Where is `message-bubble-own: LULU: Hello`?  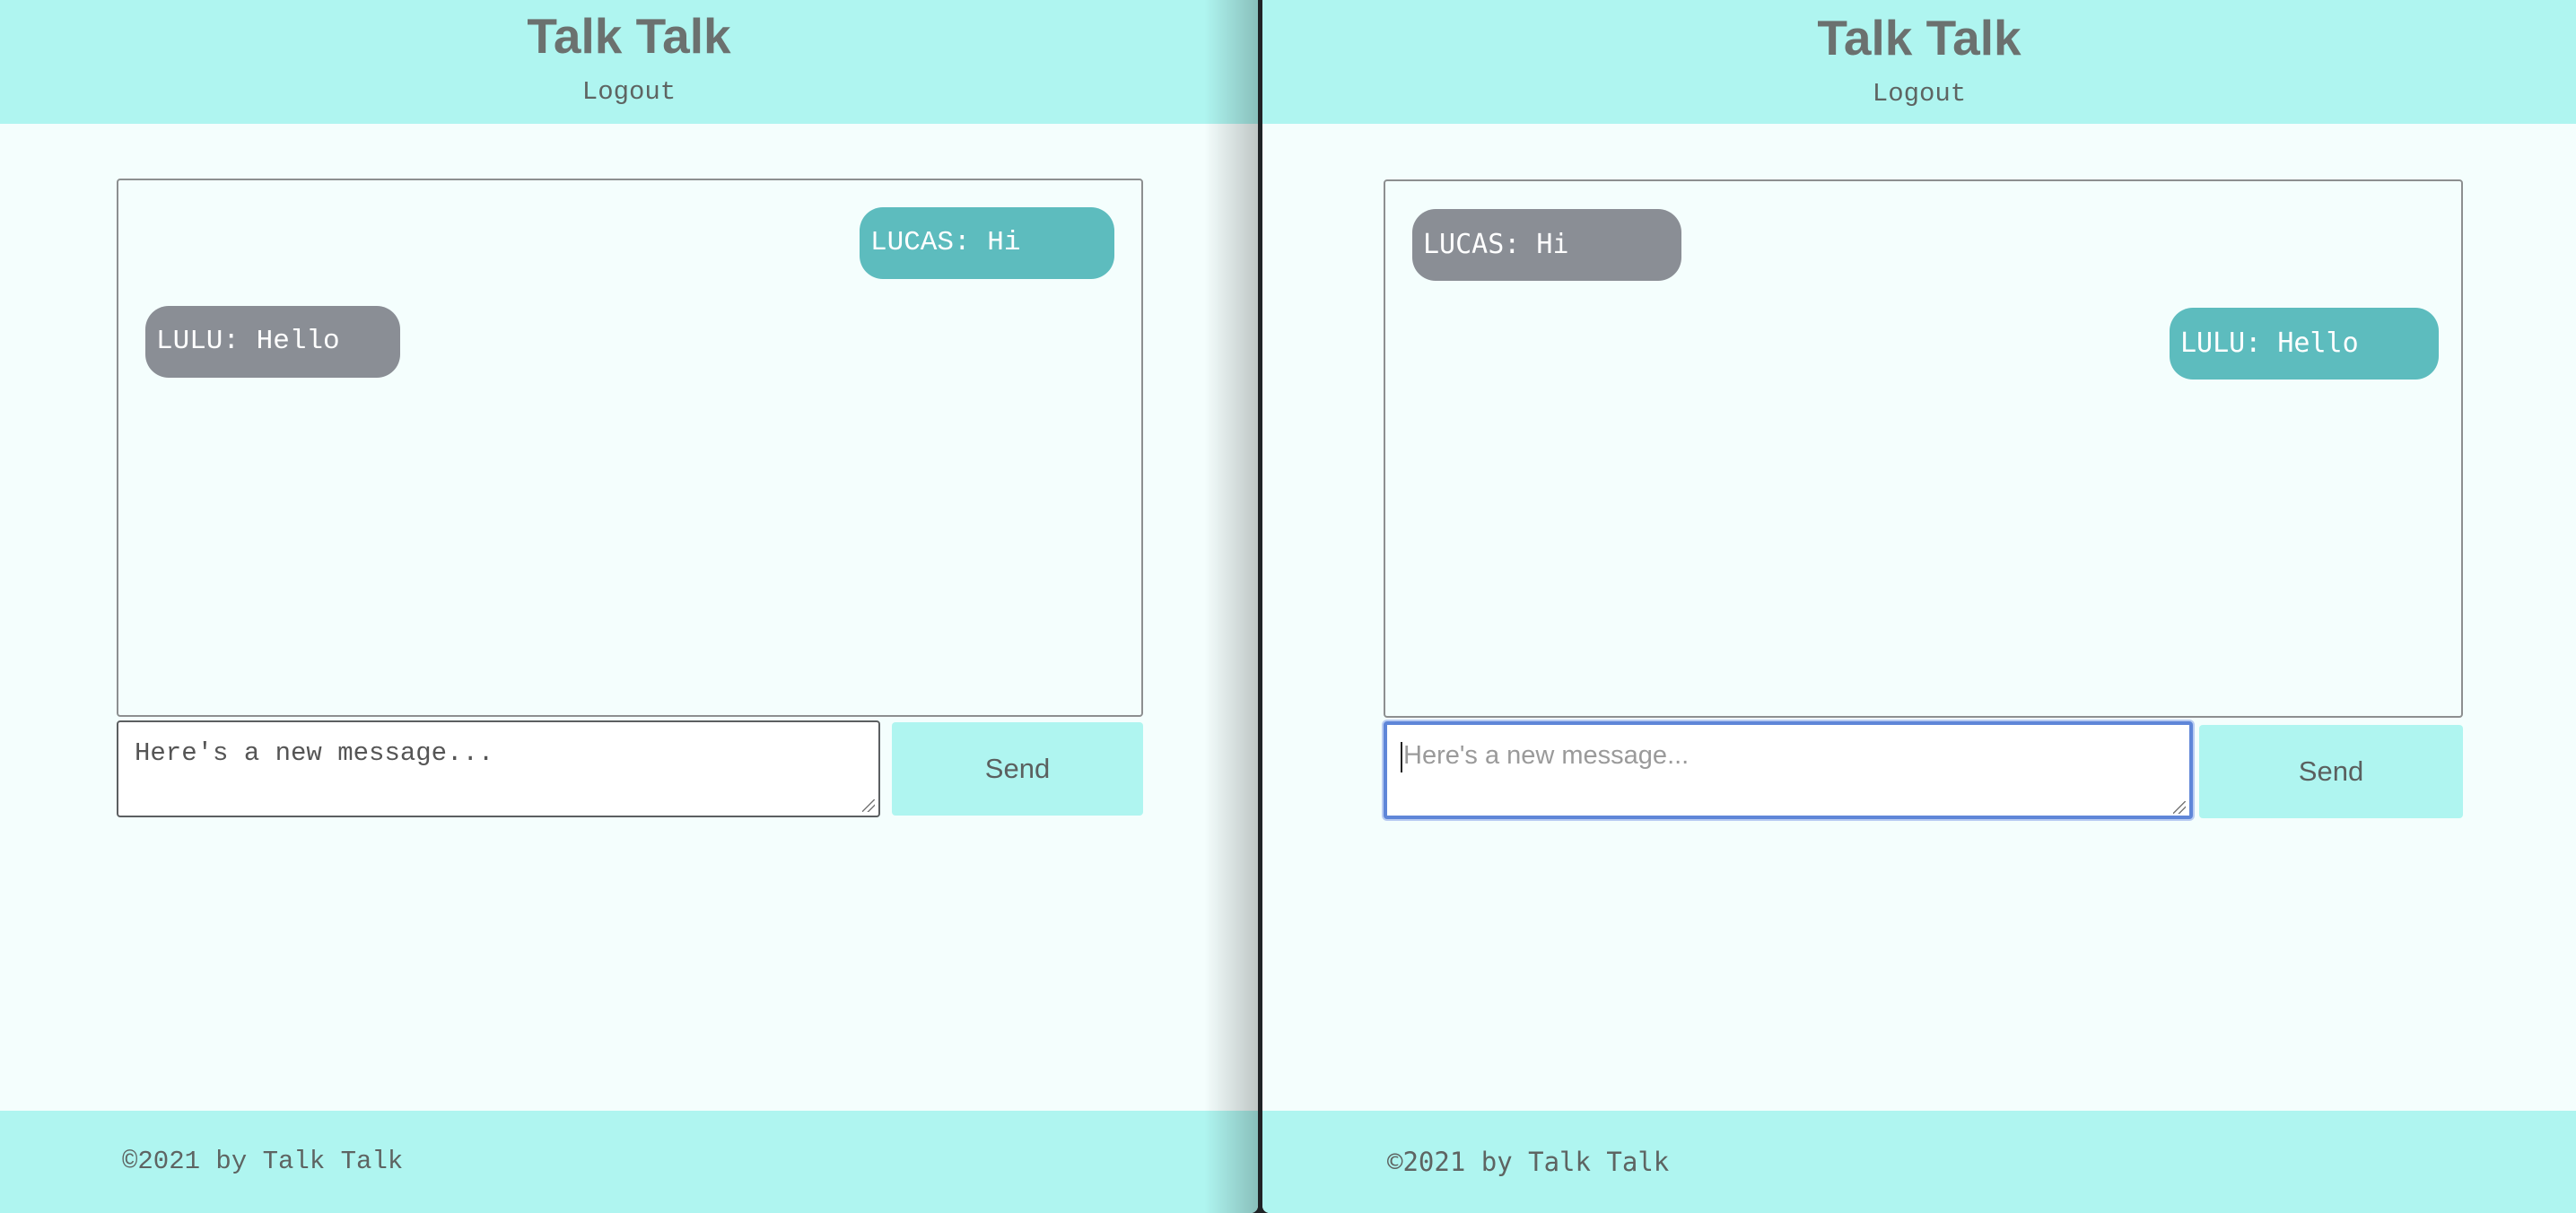
message-bubble-own: LULU: Hello is located at coordinates (2305, 344).